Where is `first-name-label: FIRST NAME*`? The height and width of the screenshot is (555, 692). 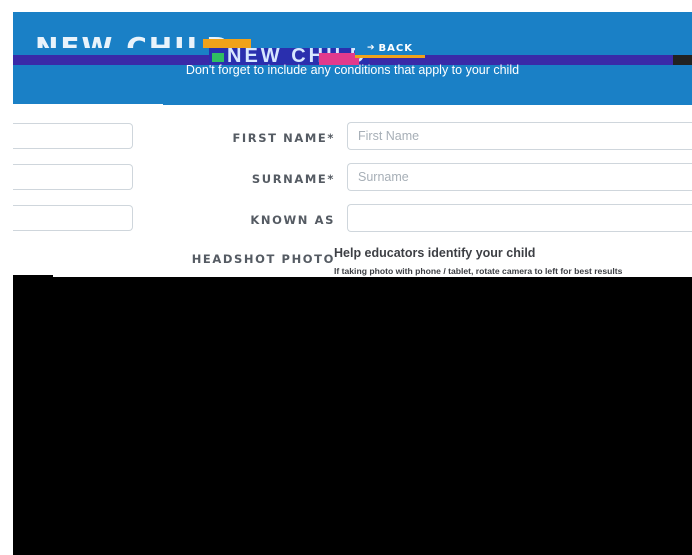
first-name-label: FIRST NAME* is located at coordinates (283, 138).